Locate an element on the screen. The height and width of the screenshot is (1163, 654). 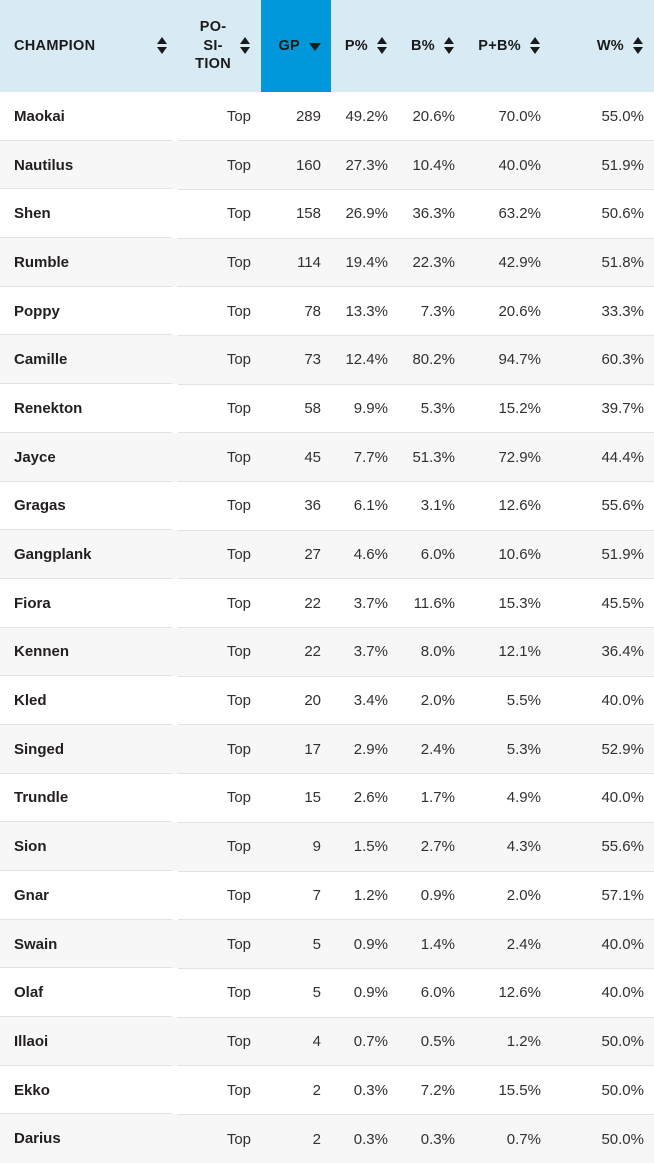
cell-champion-name: Kled is located at coordinates (89, 700).